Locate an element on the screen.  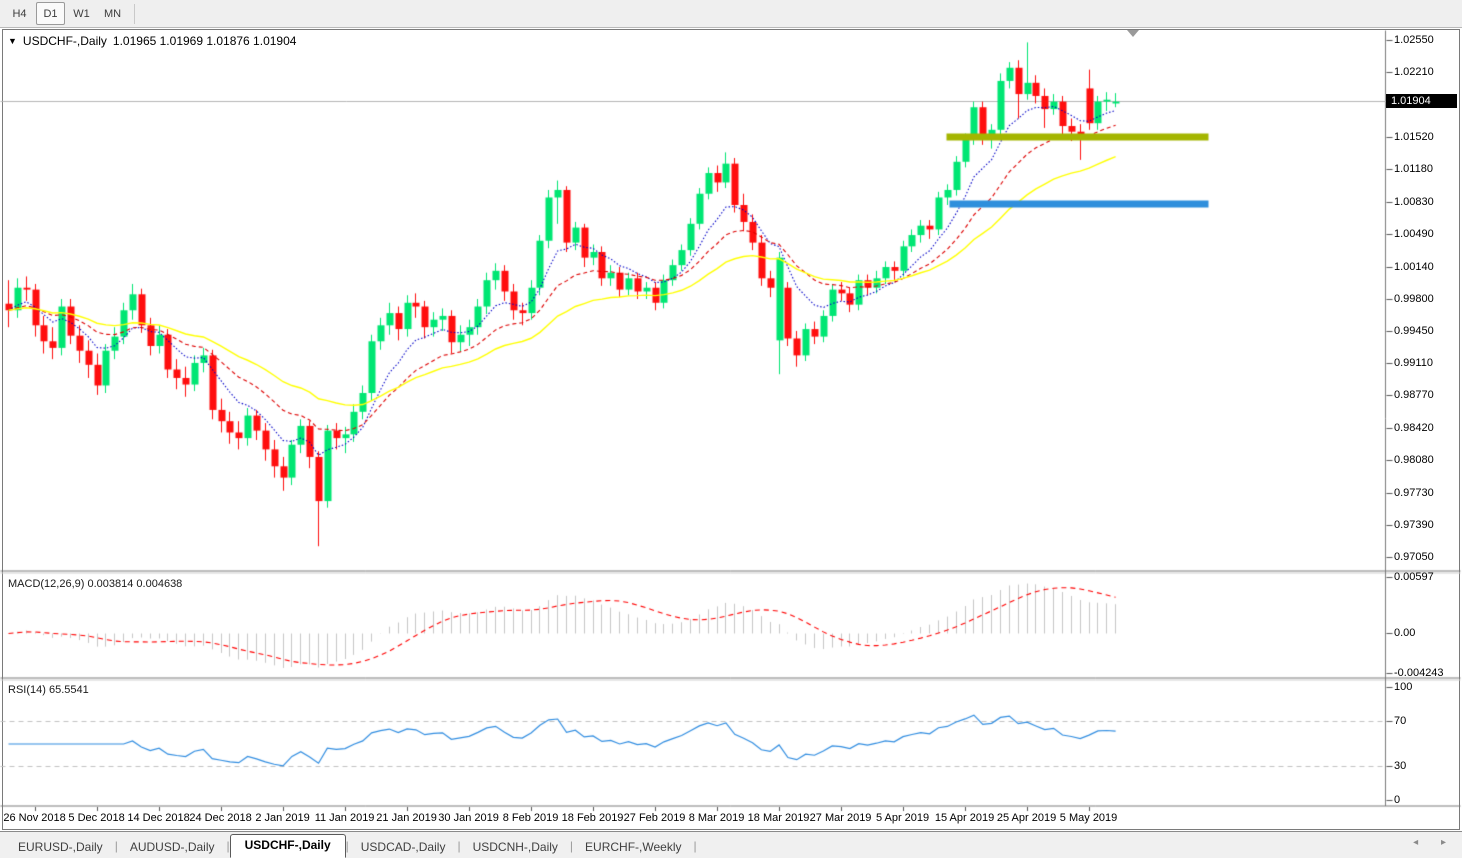
date-axis-label: 5 Dec 2018 is located at coordinates (96, 818).